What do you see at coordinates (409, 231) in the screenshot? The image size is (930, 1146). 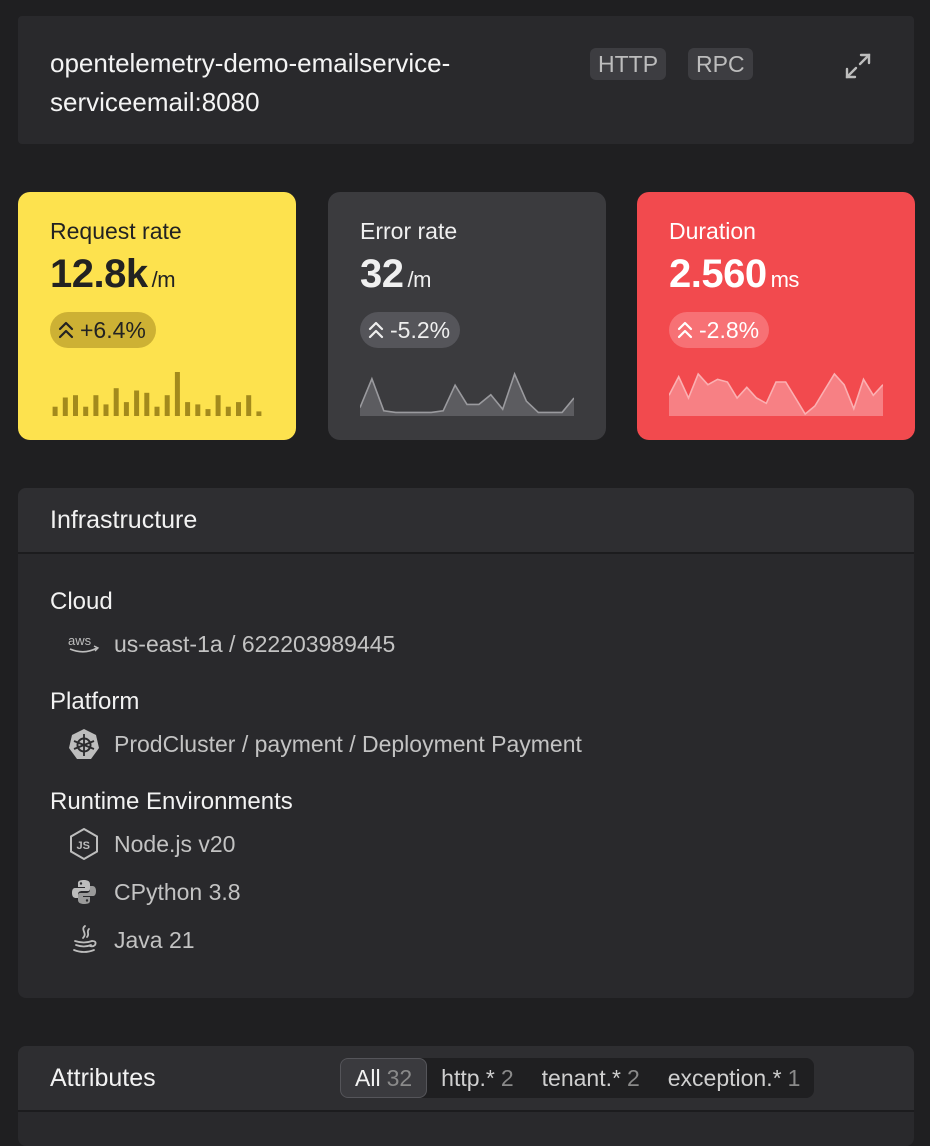 I see `metric-label: Error rate` at bounding box center [409, 231].